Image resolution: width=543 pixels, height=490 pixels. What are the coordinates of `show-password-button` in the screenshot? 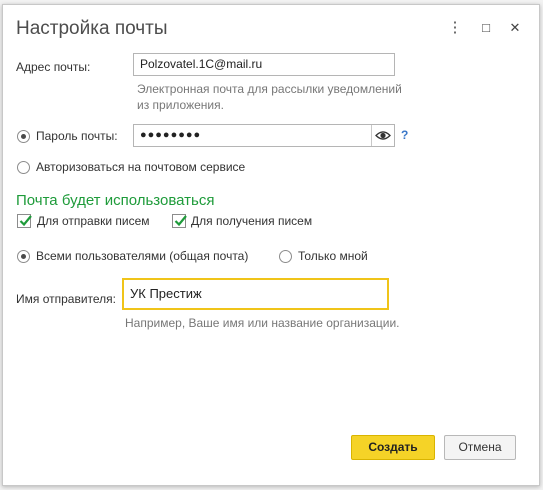 It's located at (382, 135).